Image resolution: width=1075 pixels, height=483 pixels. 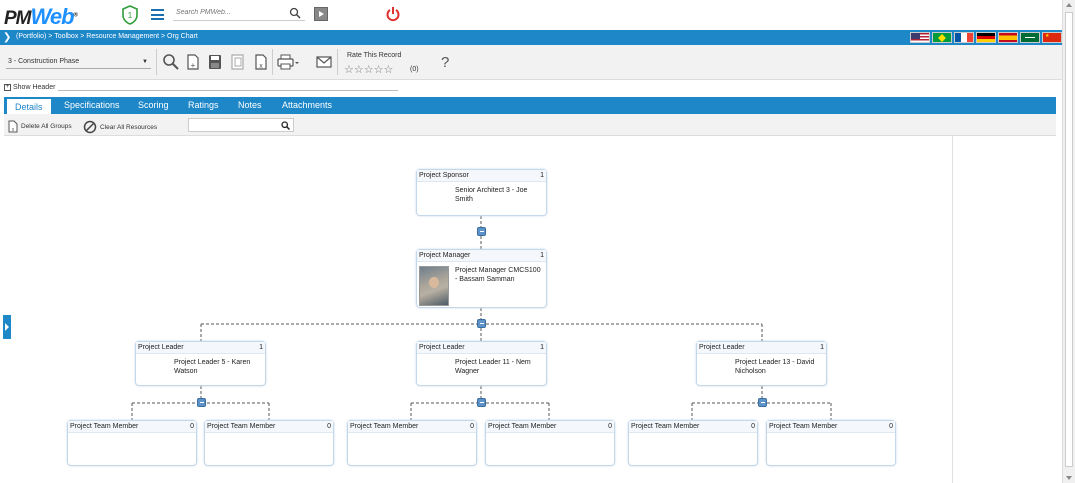 I want to click on add-new-icon: +, so click(x=193, y=62).